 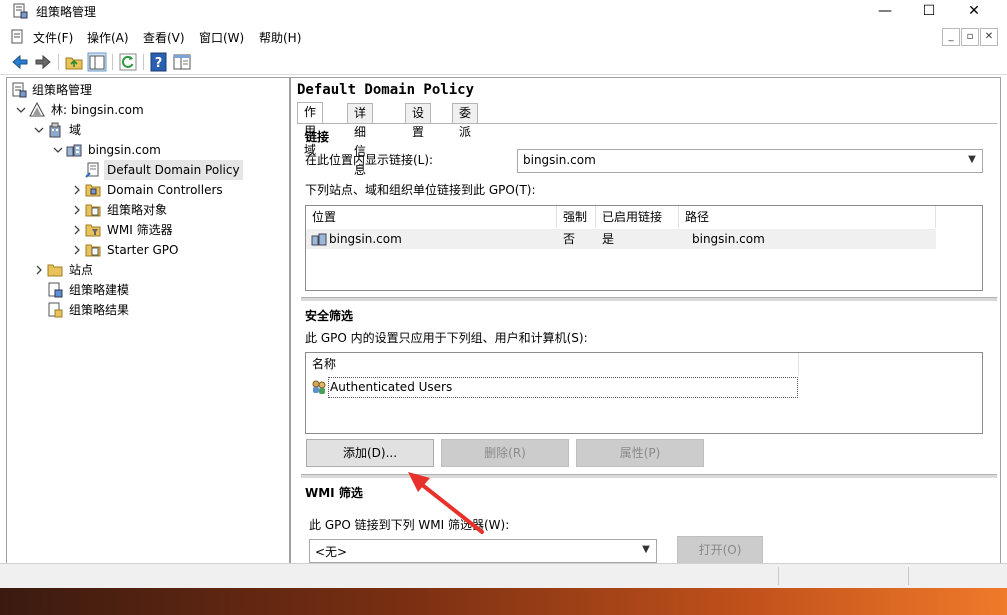 I want to click on tree-node-gp-results: 组策略结果, so click(x=153, y=310).